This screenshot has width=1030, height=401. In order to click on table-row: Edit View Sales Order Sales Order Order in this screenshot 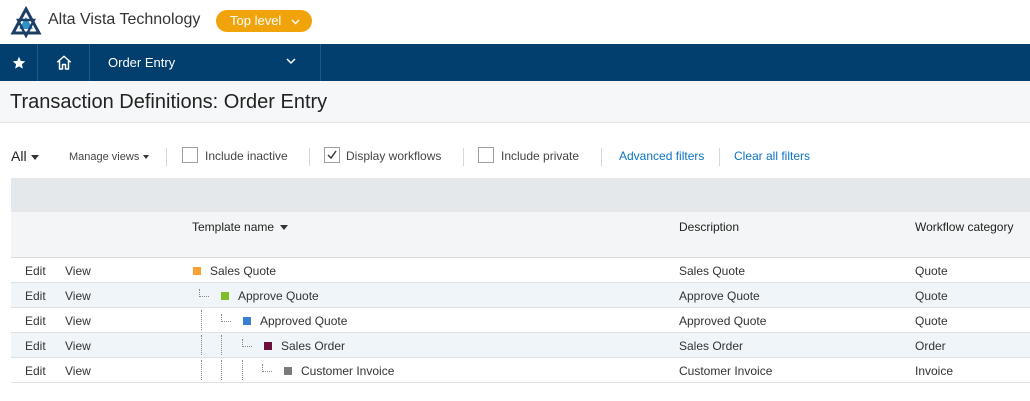, I will do `click(520, 345)`.